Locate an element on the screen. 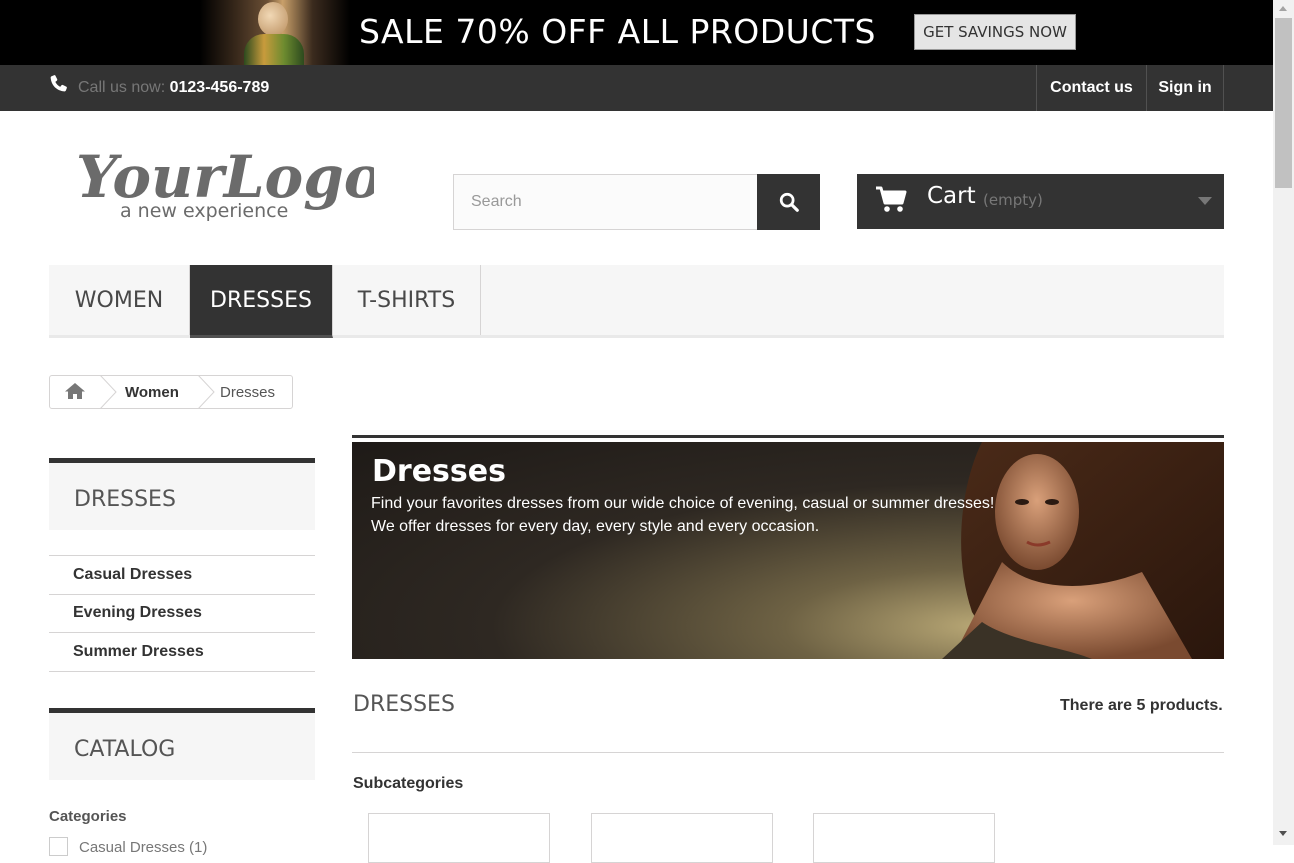  cart-status: (empty) is located at coordinates (1013, 200).